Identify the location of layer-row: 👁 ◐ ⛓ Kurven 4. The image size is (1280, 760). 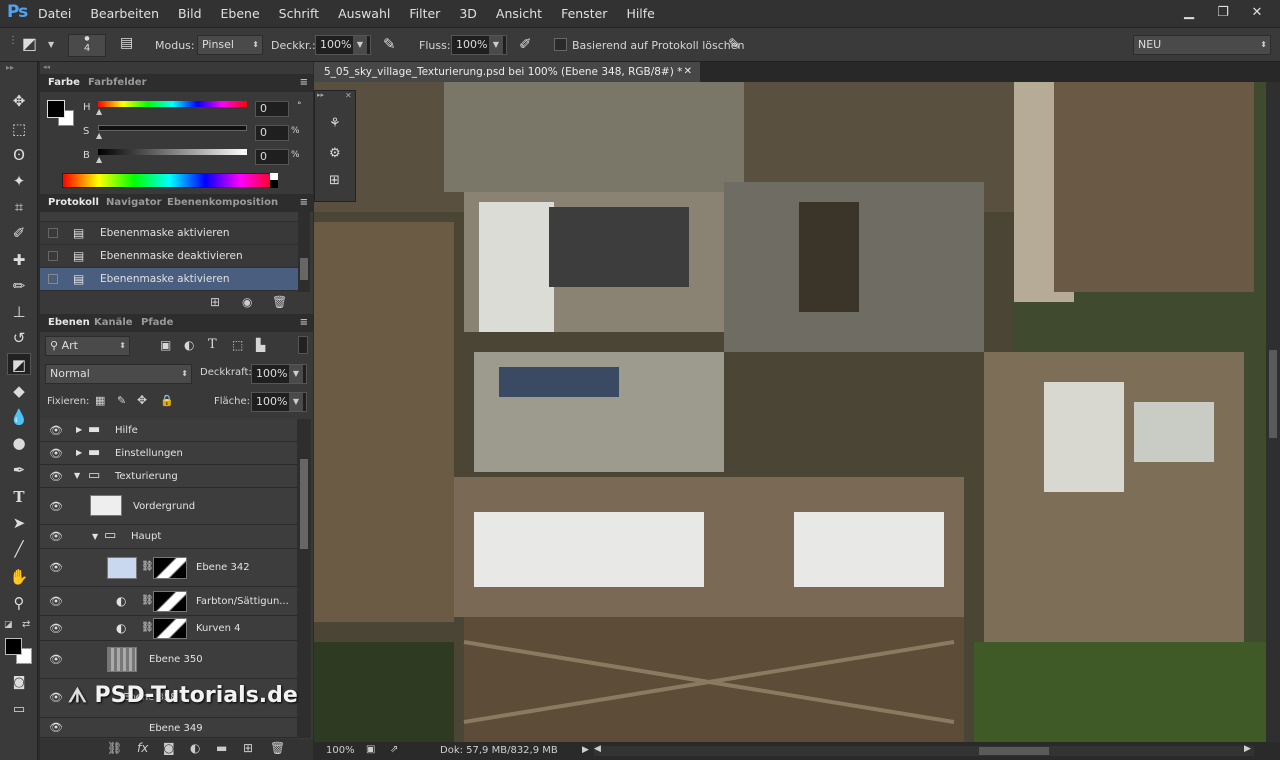
(168, 628).